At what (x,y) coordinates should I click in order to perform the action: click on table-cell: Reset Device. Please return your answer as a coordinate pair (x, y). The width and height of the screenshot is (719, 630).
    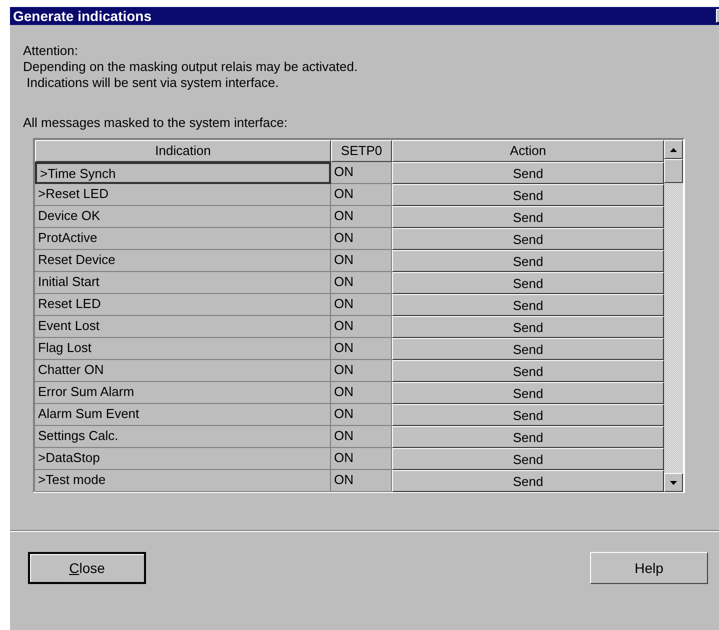
    Looking at the image, I should click on (183, 261).